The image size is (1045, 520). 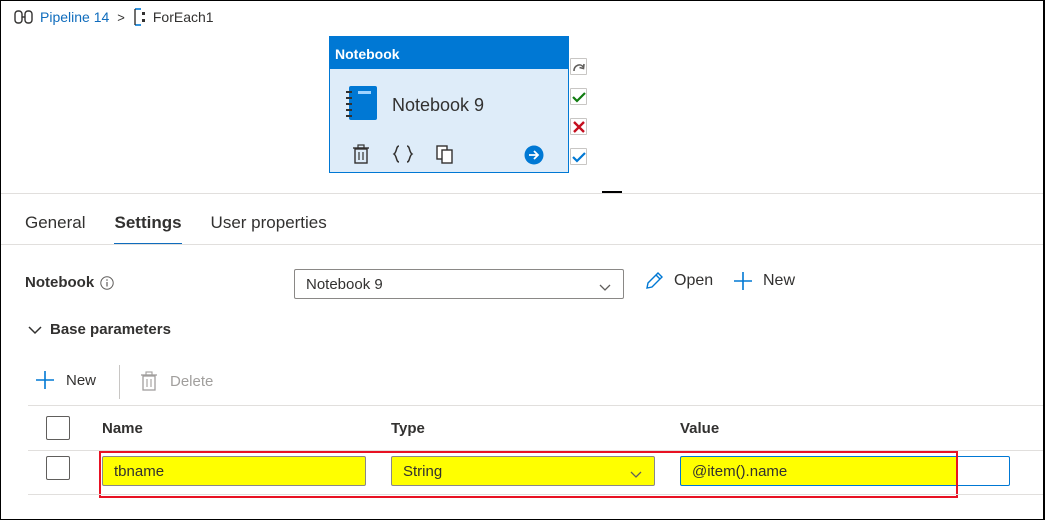 I want to click on activity-actions, so click(x=413, y=154).